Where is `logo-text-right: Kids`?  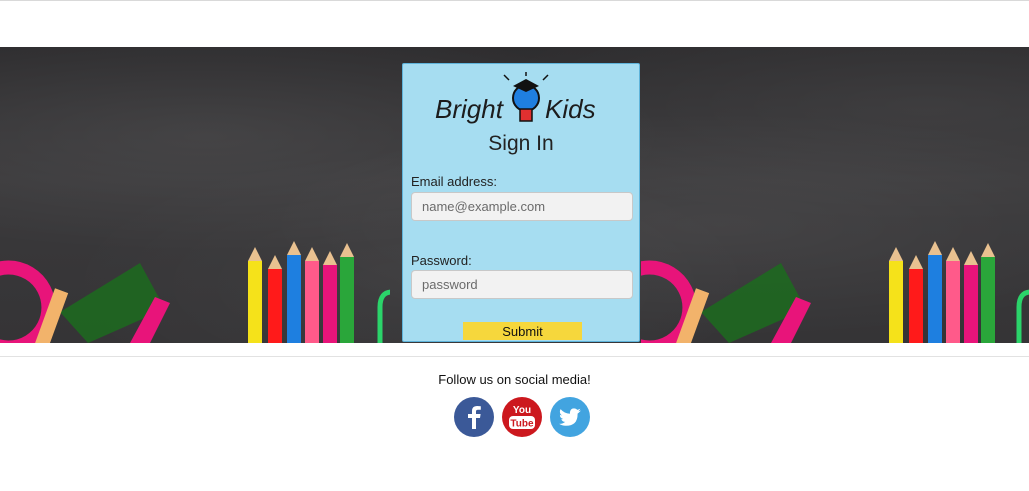
logo-text-right: Kids is located at coordinates (570, 109).